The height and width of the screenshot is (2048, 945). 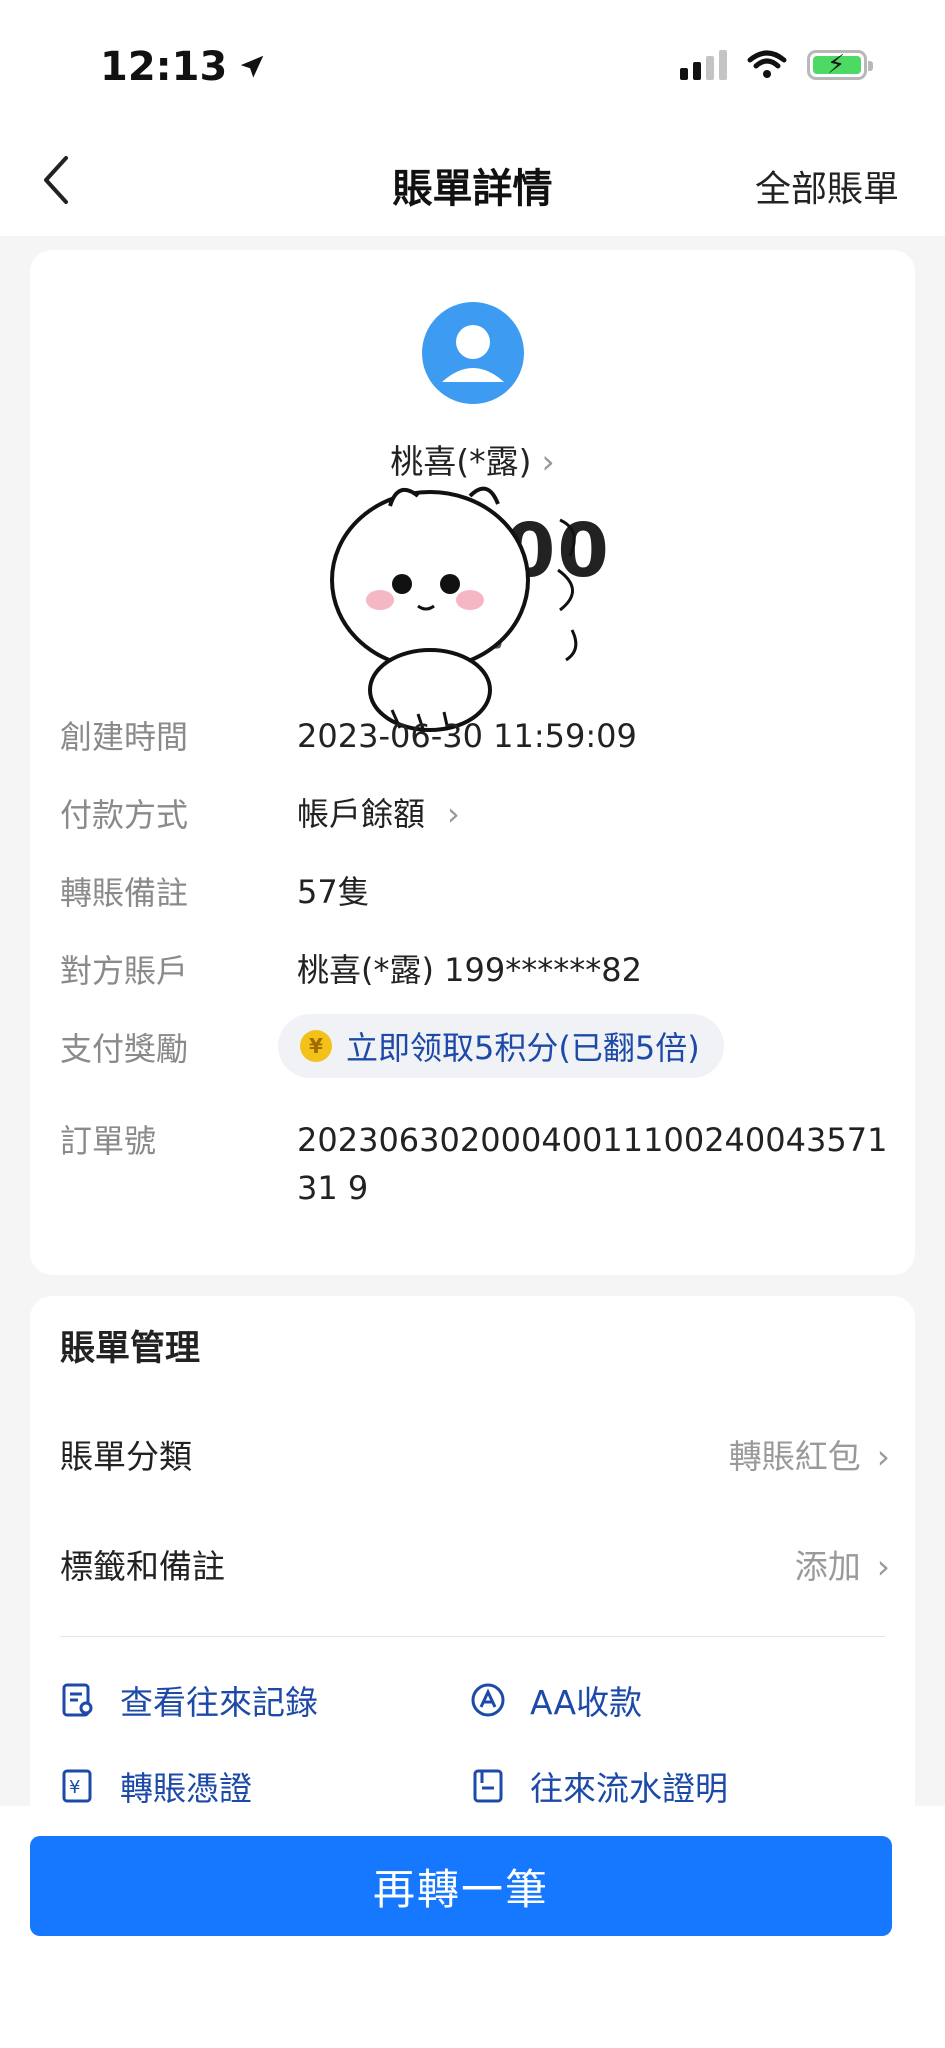 What do you see at coordinates (794, 1456) in the screenshot?
I see `row-value: 轉賬紅包` at bounding box center [794, 1456].